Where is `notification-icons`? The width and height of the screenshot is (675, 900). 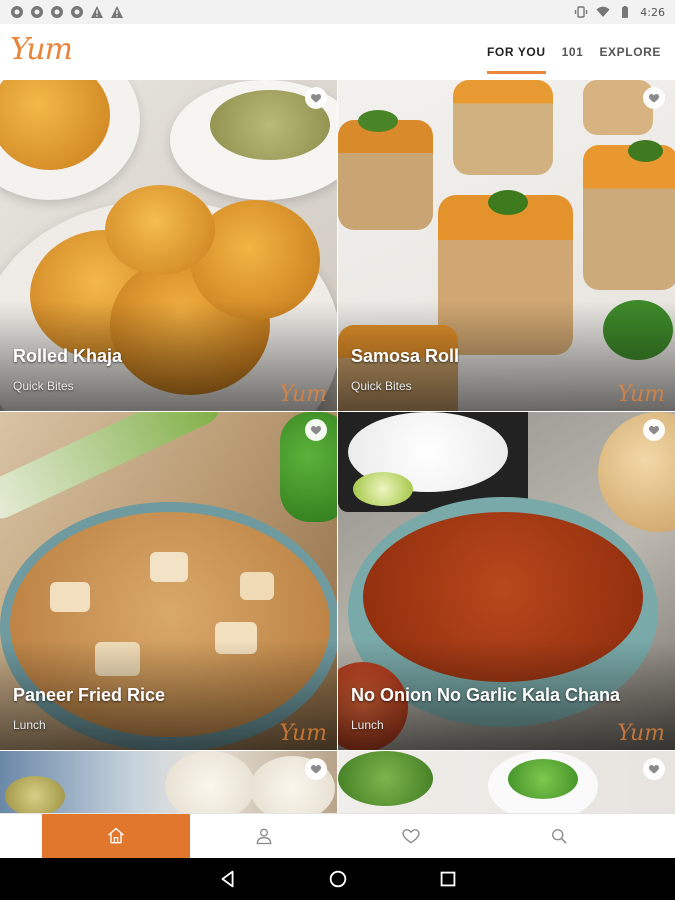 notification-icons is located at coordinates (67, 12).